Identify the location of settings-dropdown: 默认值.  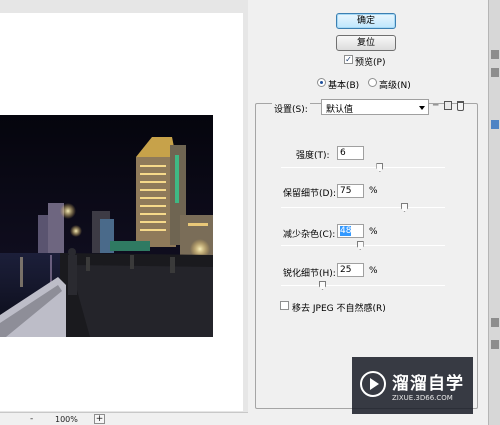
(375, 107).